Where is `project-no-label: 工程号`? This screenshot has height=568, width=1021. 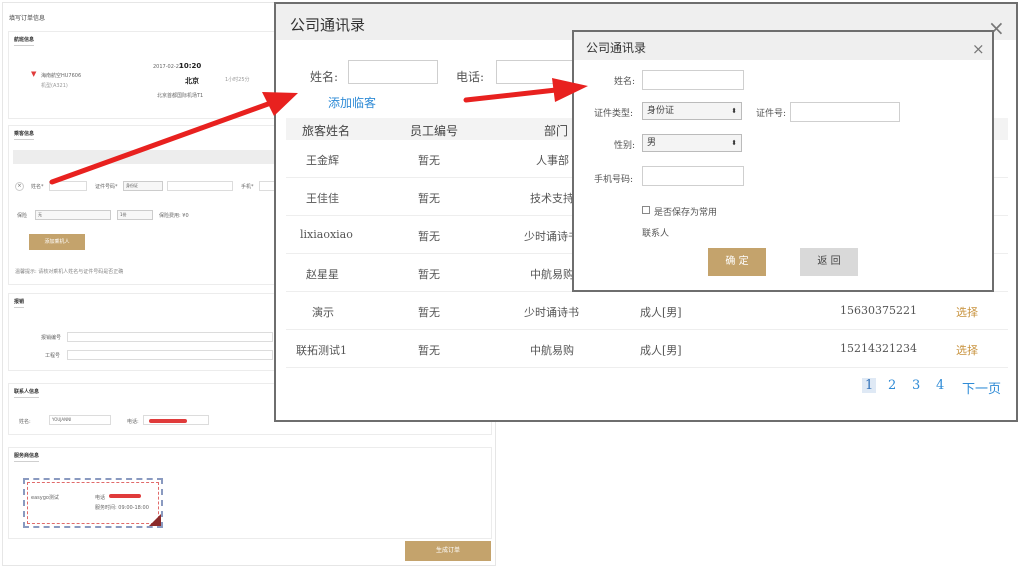 project-no-label: 工程号 is located at coordinates (53, 356).